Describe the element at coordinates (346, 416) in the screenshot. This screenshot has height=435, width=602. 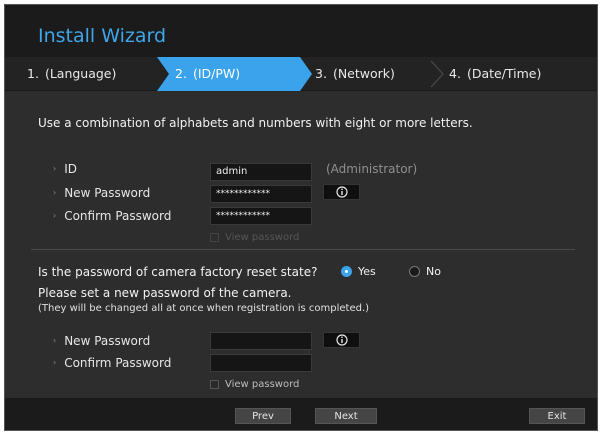
I see `next-button: Next` at that location.